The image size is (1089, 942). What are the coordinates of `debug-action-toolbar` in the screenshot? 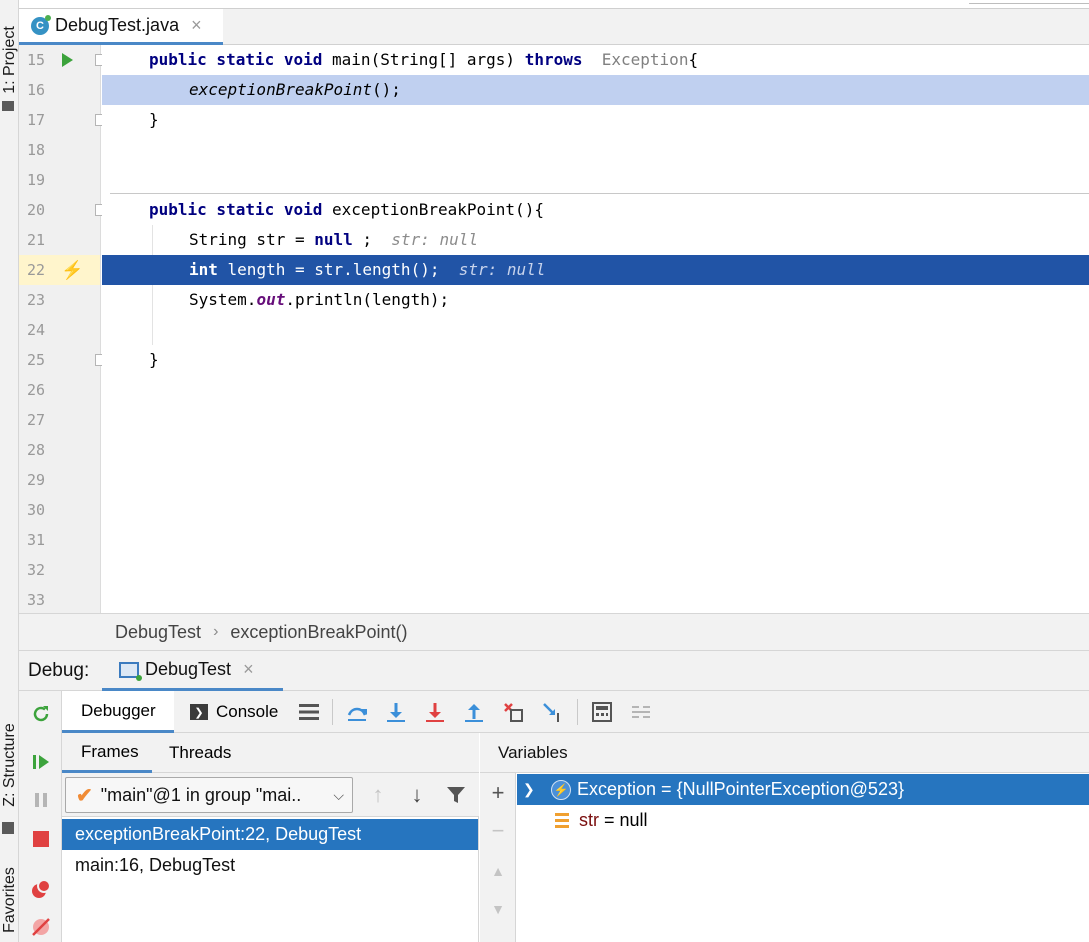 It's located at (40, 816).